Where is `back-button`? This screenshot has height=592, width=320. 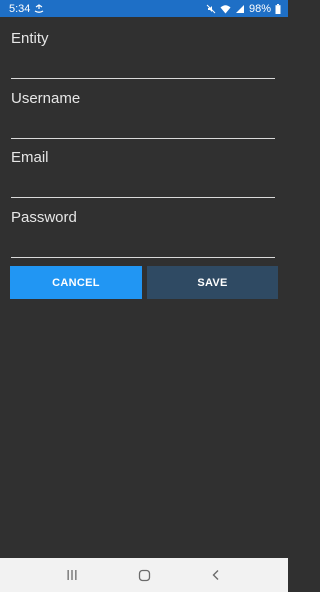 back-button is located at coordinates (216, 575).